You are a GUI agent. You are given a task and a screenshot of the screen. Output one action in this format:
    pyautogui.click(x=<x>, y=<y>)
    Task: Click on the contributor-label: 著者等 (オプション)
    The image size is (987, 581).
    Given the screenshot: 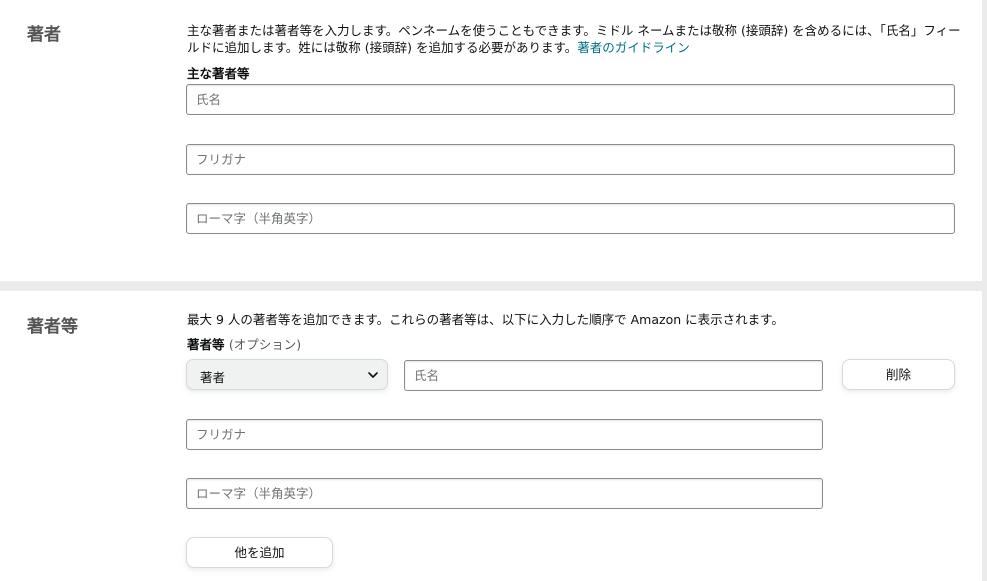 What is the action you would take?
    pyautogui.click(x=244, y=343)
    